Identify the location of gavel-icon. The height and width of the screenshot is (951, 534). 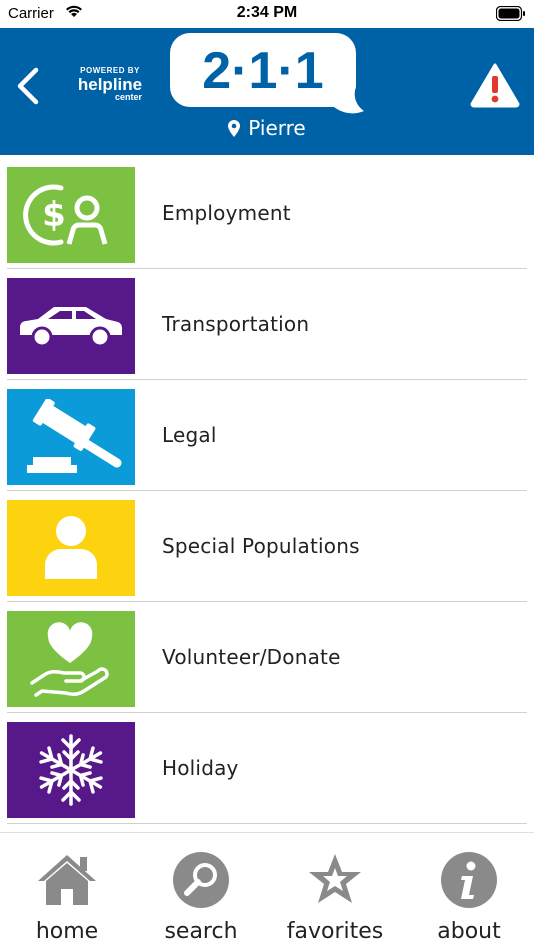
(74, 436).